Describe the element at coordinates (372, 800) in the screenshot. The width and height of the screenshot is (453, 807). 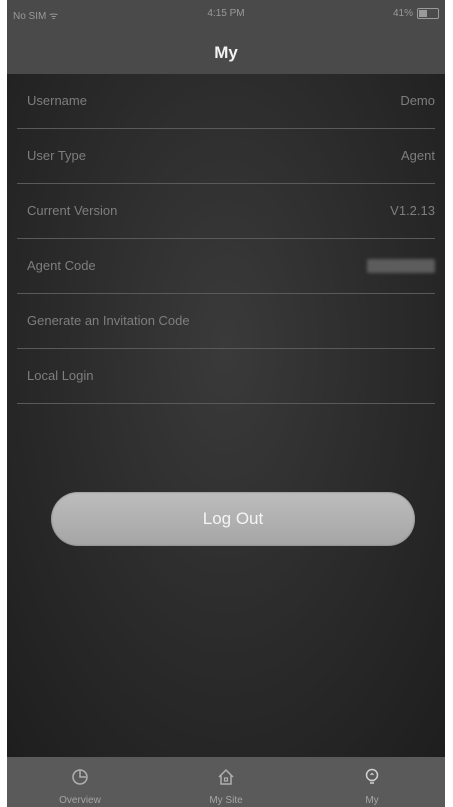
I see `tab-label-my: My` at that location.